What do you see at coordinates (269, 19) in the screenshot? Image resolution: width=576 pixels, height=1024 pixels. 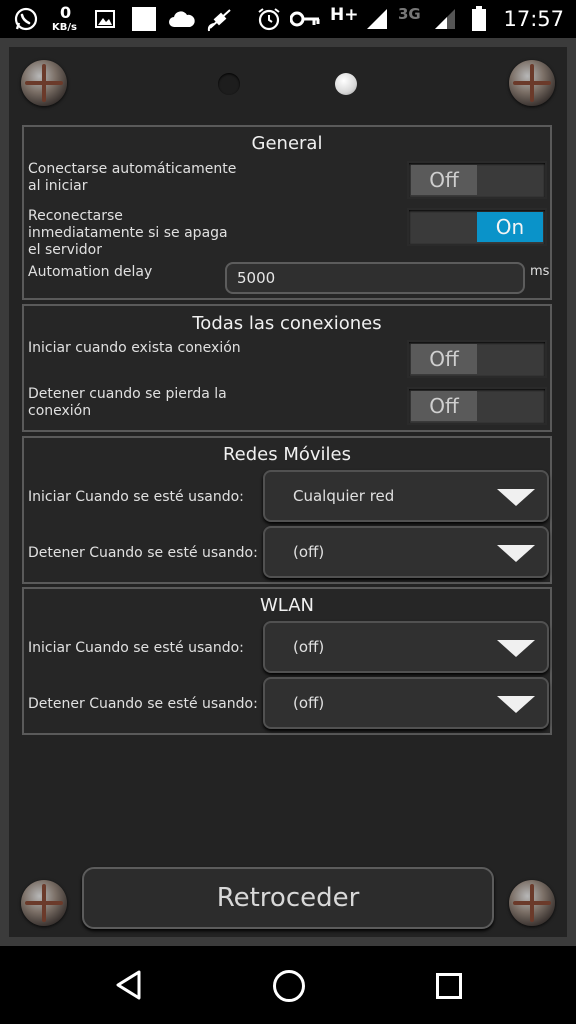 I see `alarm-icon` at bounding box center [269, 19].